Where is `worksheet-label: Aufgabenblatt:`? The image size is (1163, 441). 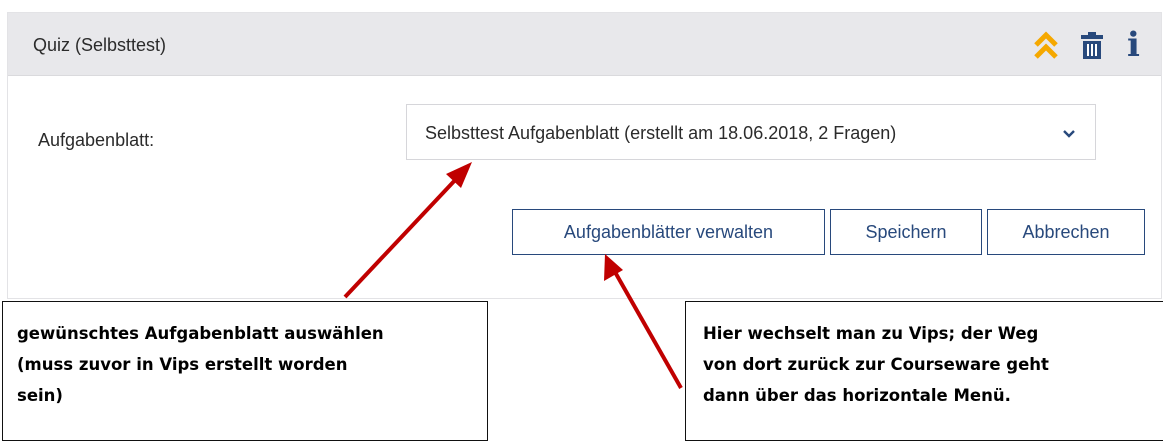
worksheet-label: Aufgabenblatt: is located at coordinates (96, 140).